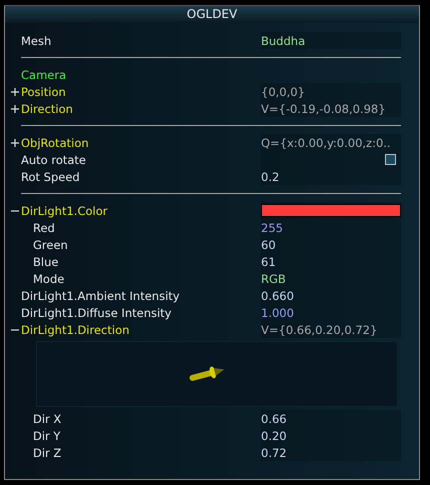  Describe the element at coordinates (50, 177) in the screenshot. I see `property-label: Rot Speed` at that location.